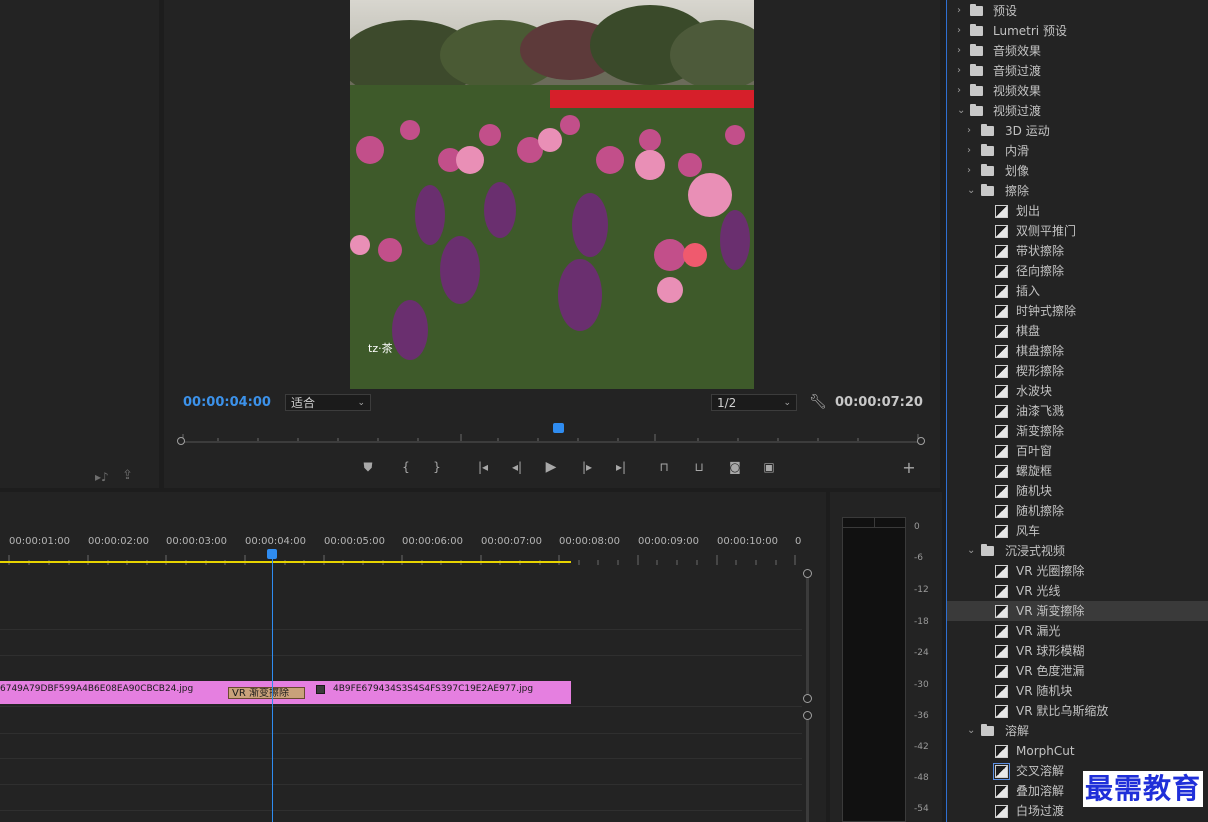 This screenshot has height=822, width=1208. Describe the element at coordinates (1077, 511) in the screenshot. I see `effect-item-25: 随机擦除` at that location.